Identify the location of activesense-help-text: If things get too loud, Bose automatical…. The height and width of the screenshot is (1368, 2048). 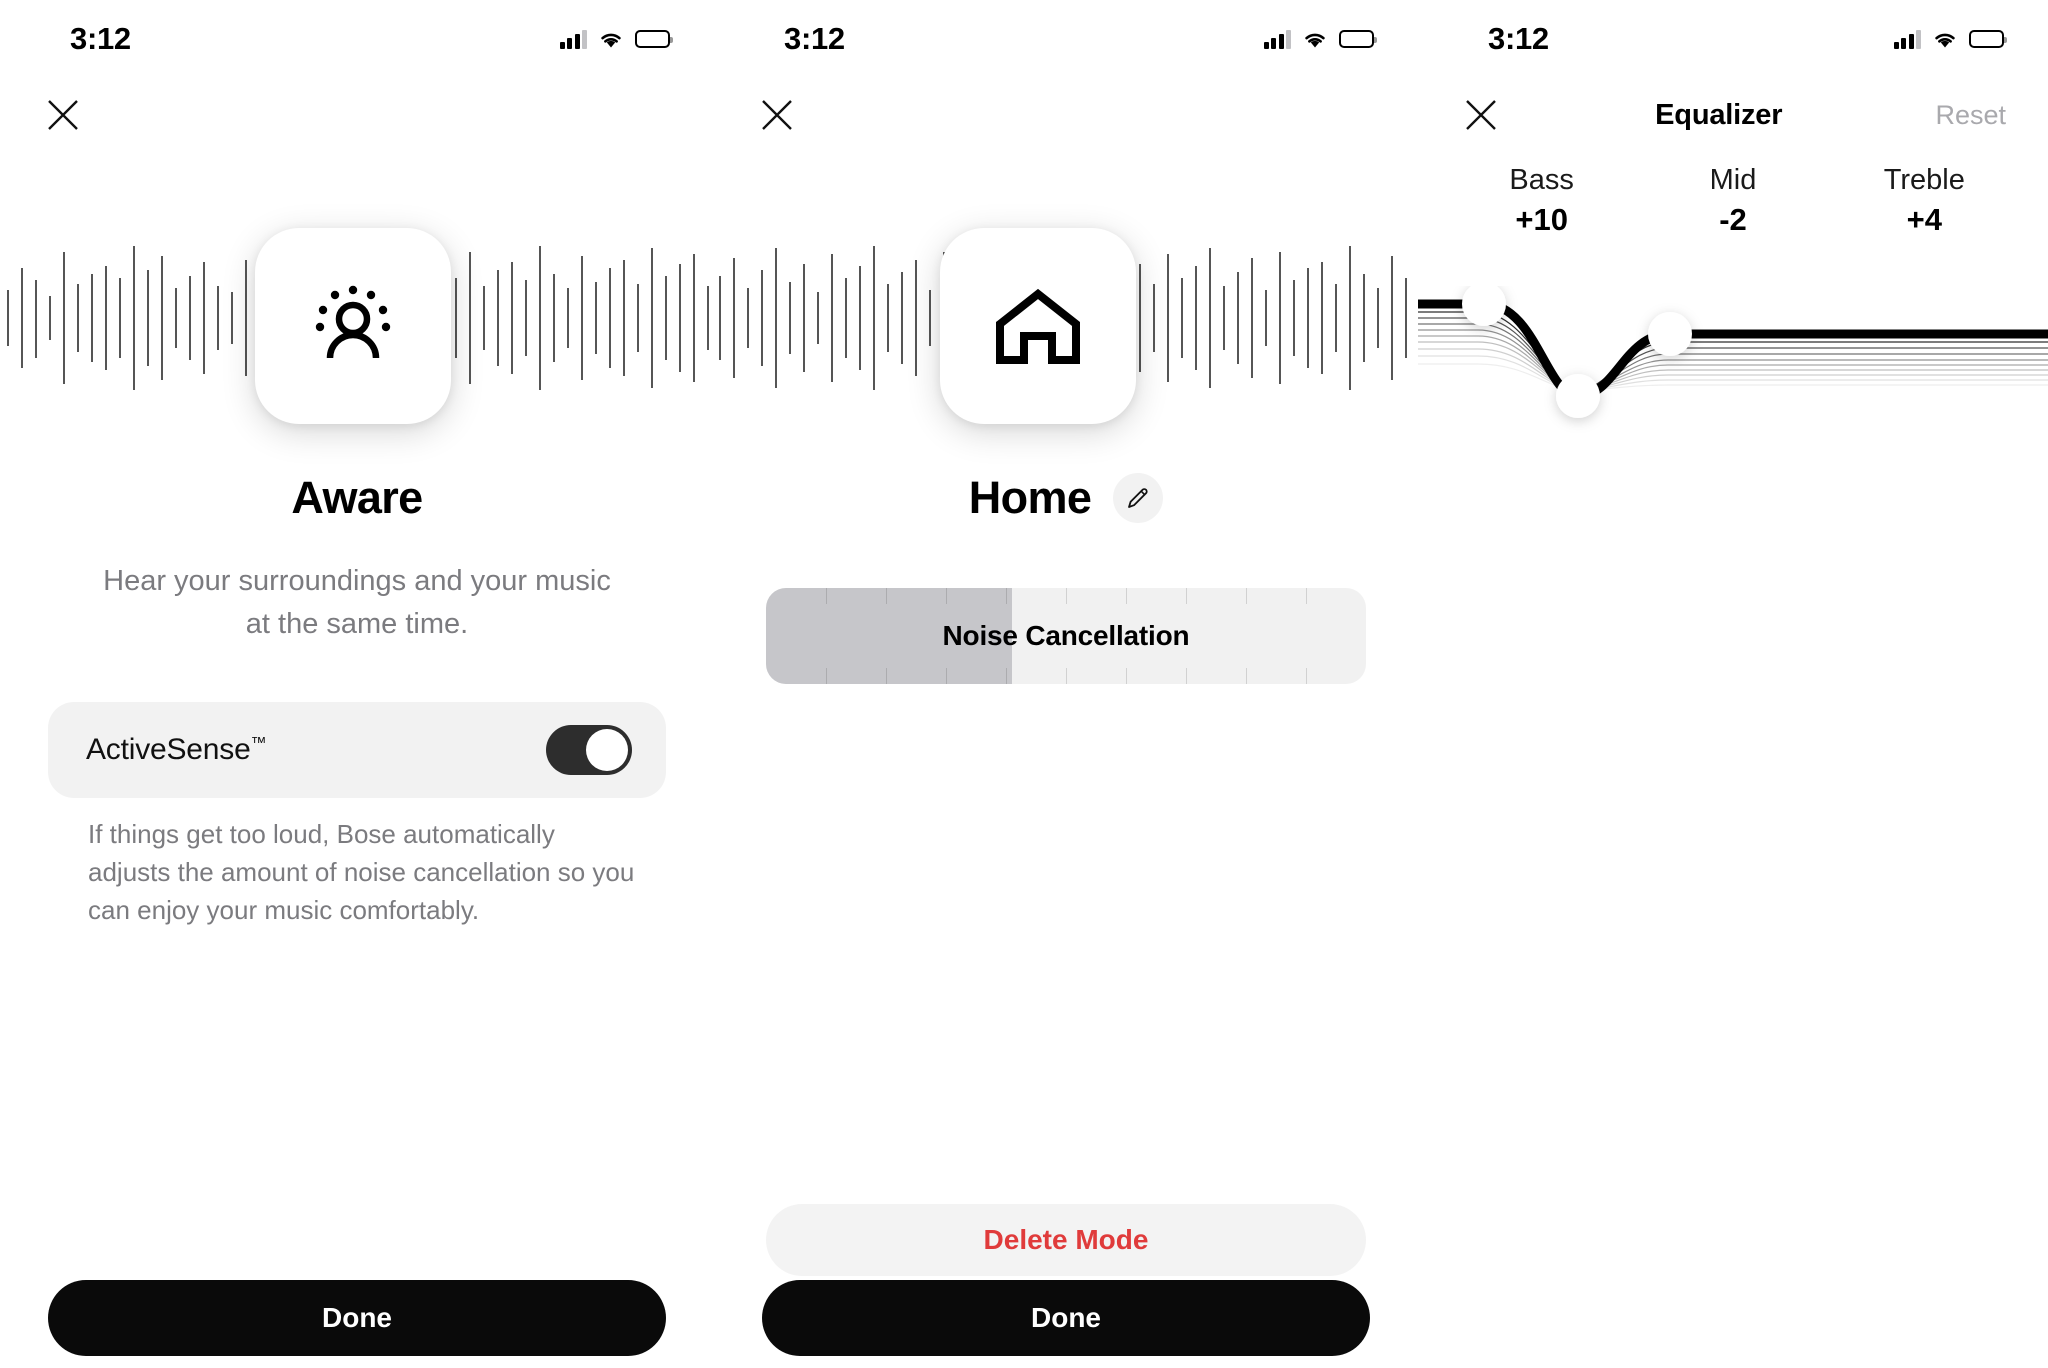
(361, 872).